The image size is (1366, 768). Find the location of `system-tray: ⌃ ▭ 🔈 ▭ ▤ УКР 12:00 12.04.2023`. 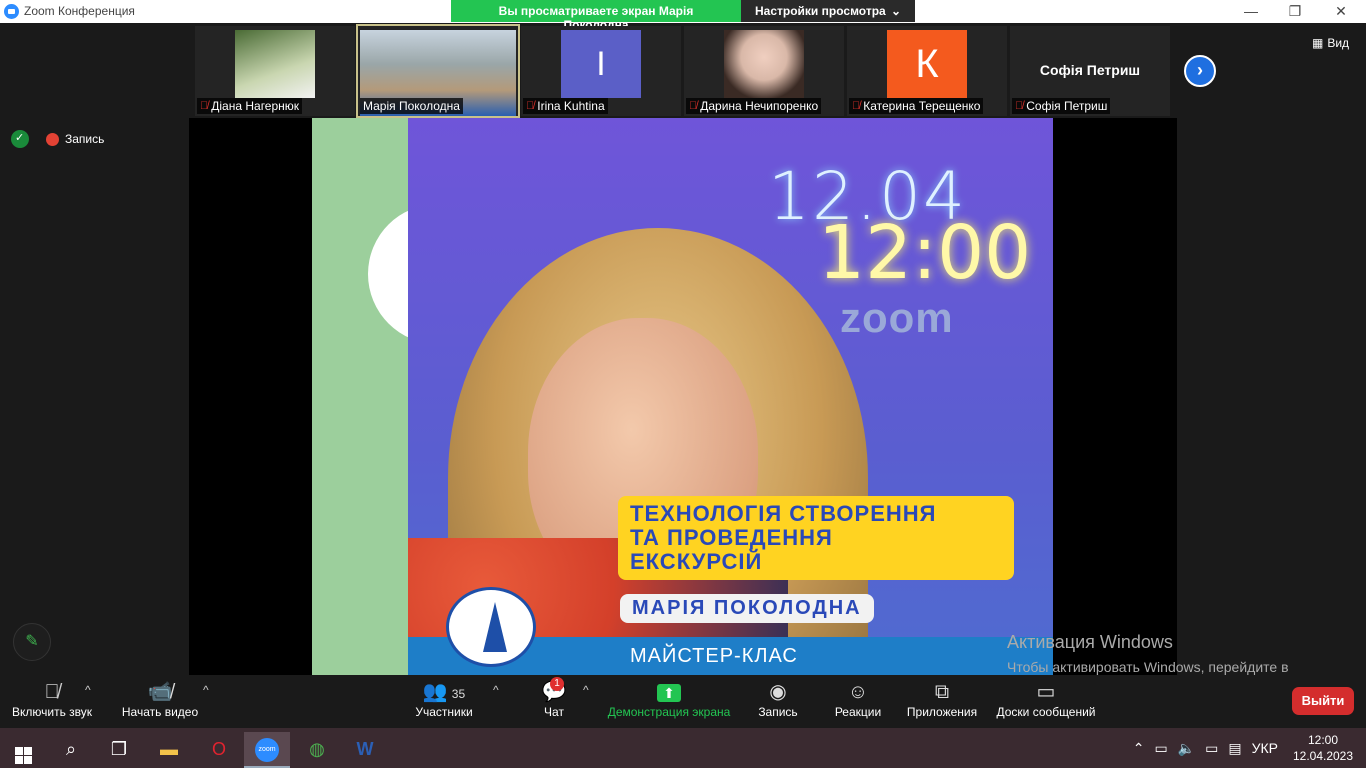

system-tray: ⌃ ▭ 🔈 ▭ ▤ УКР 12:00 12.04.2023 is located at coordinates (1249, 748).